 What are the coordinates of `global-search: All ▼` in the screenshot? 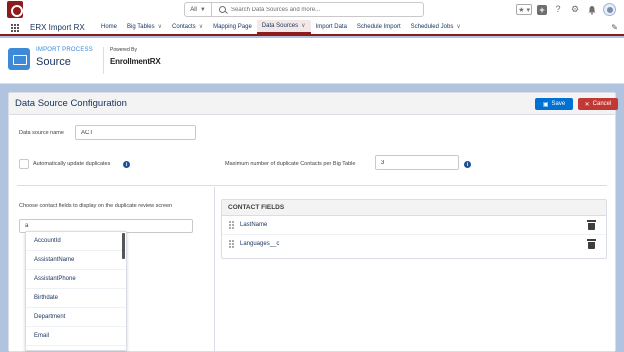 It's located at (304, 9).